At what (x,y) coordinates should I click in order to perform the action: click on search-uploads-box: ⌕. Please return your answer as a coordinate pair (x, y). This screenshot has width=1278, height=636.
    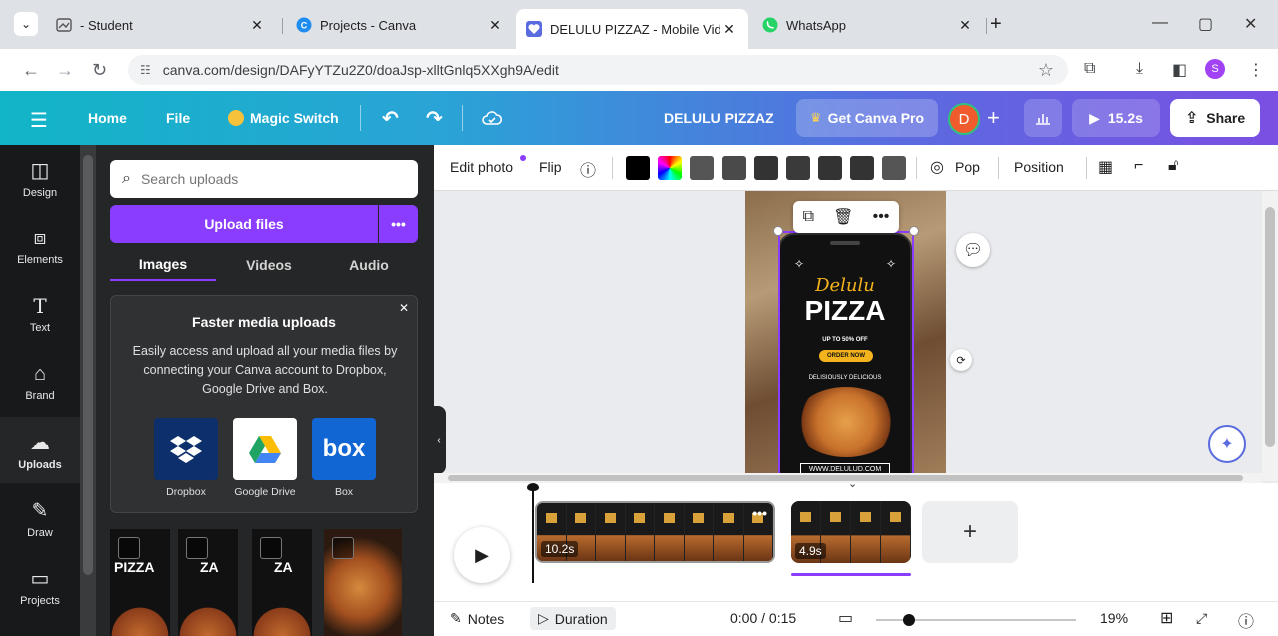
    Looking at the image, I should click on (264, 179).